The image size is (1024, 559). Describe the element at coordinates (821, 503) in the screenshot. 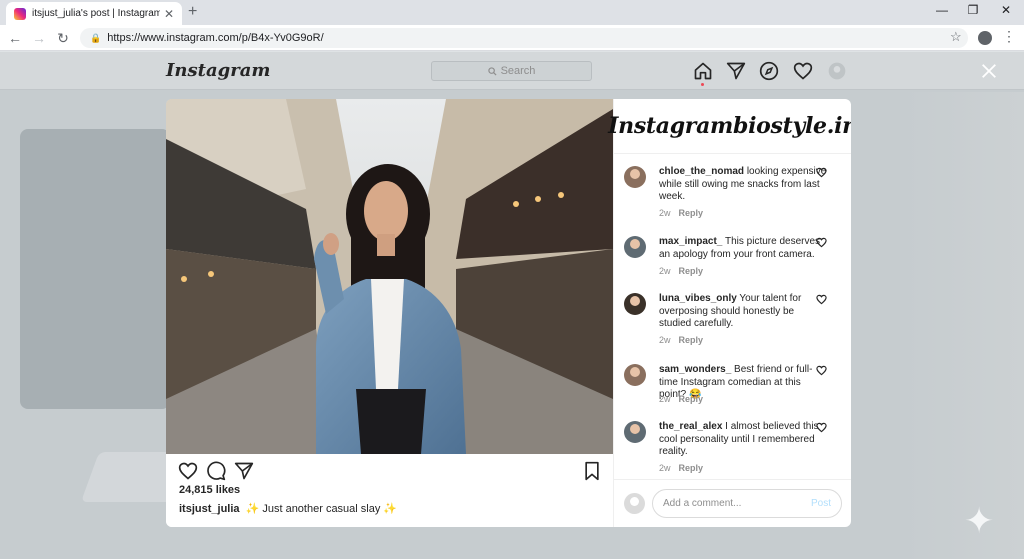

I see `post-comment-button: Post` at that location.